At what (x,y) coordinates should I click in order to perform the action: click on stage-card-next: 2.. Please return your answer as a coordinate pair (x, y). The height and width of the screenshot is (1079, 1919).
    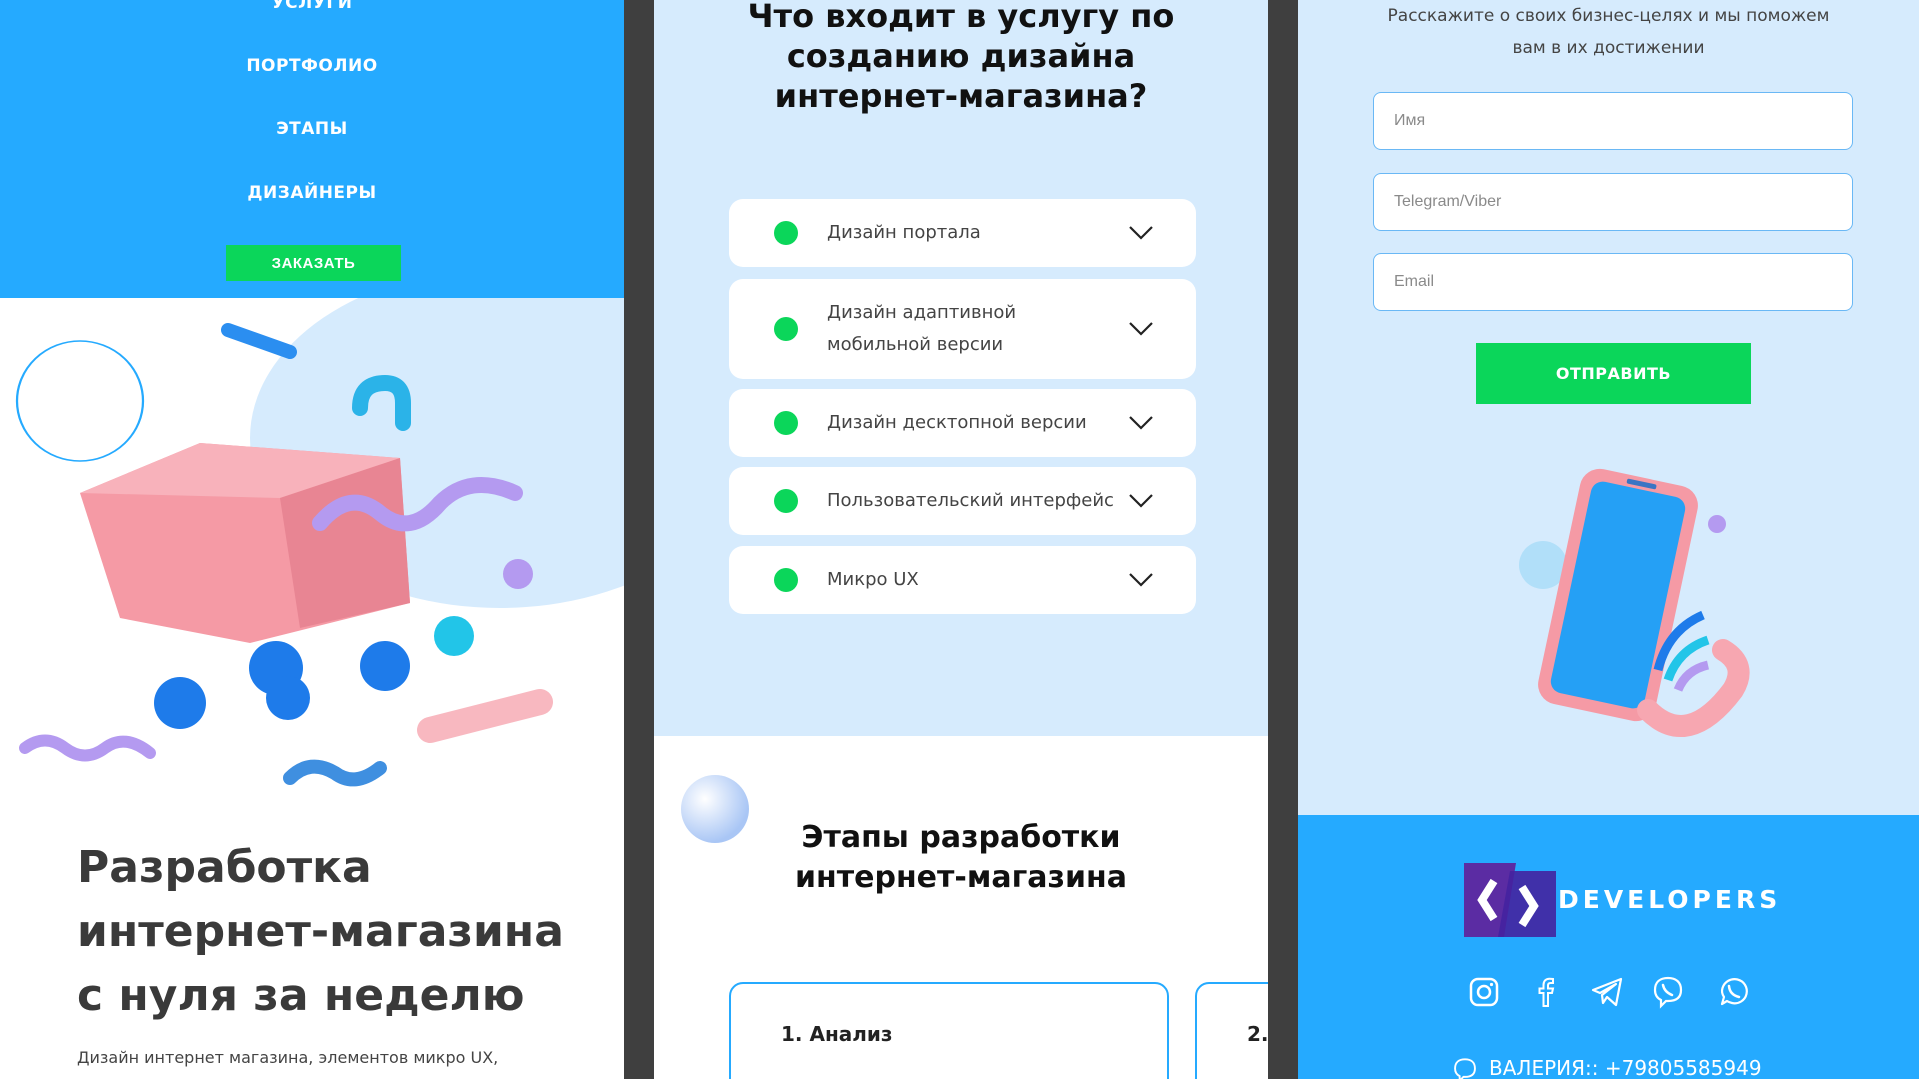
    Looking at the image, I should click on (1231, 1030).